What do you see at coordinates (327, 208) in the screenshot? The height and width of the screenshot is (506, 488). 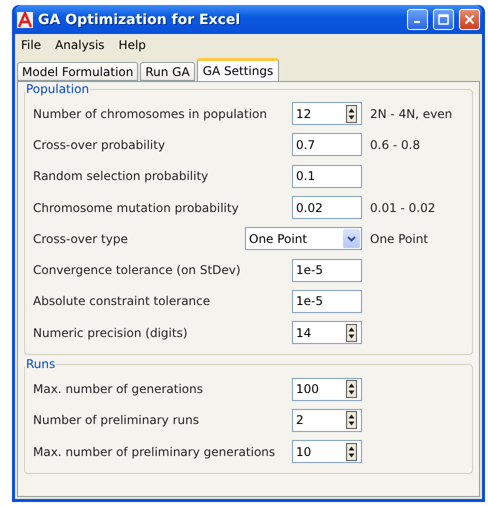 I see `input-field: 0.02` at bounding box center [327, 208].